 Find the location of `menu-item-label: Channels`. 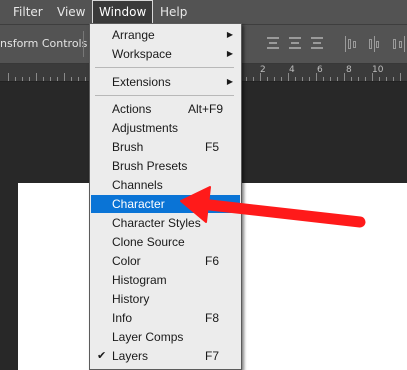

menu-item-label: Channels is located at coordinates (137, 185).